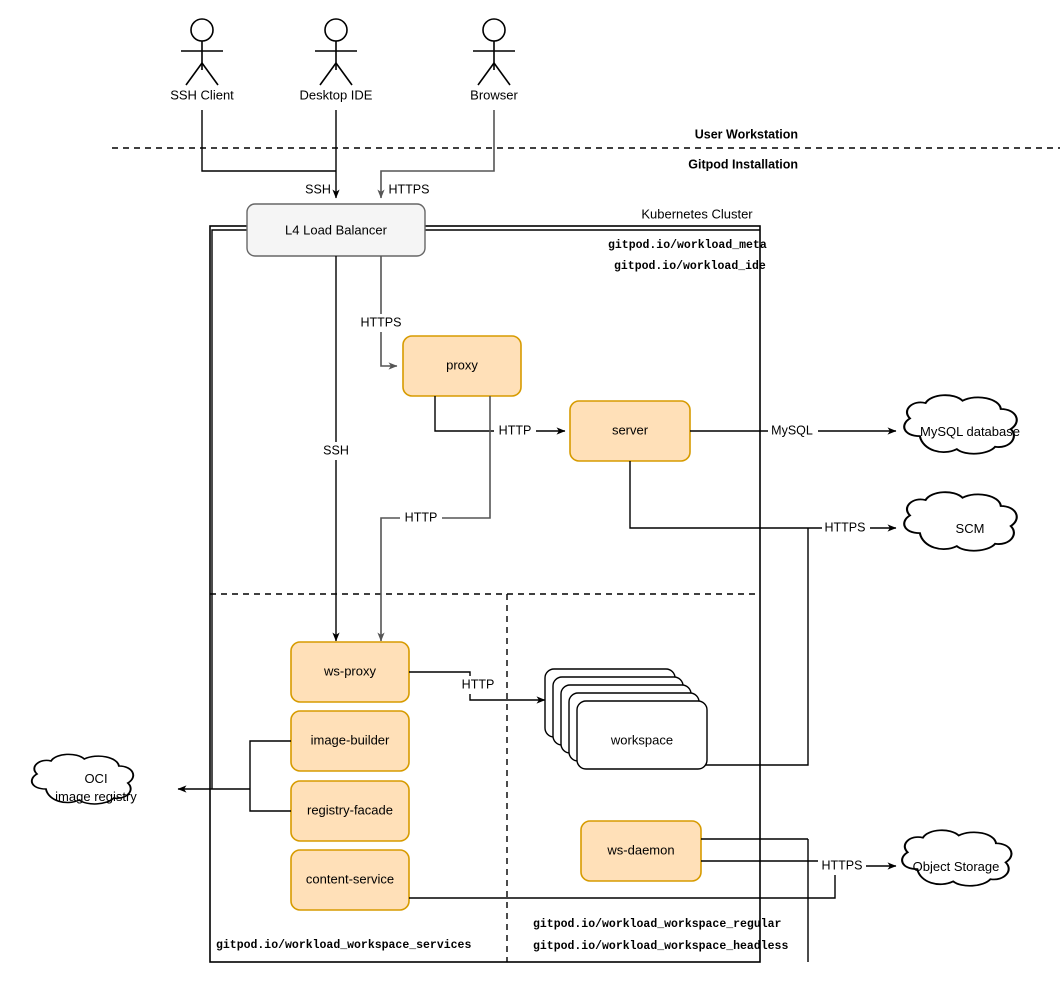 The image size is (1064, 982). I want to click on edge-sshclient-to-lb, so click(268, 141).